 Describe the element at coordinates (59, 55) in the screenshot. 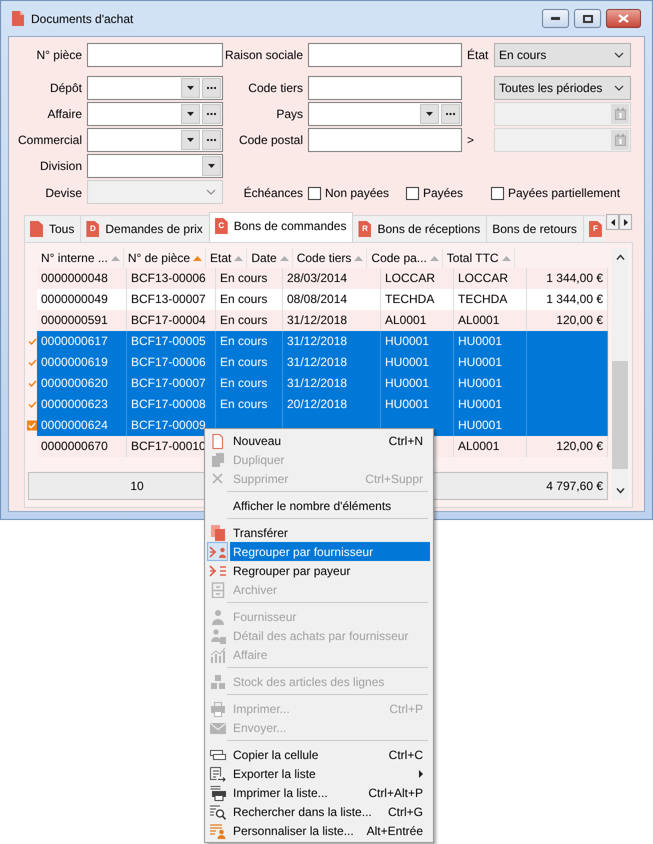

I see `field-label: N° pièce` at that location.